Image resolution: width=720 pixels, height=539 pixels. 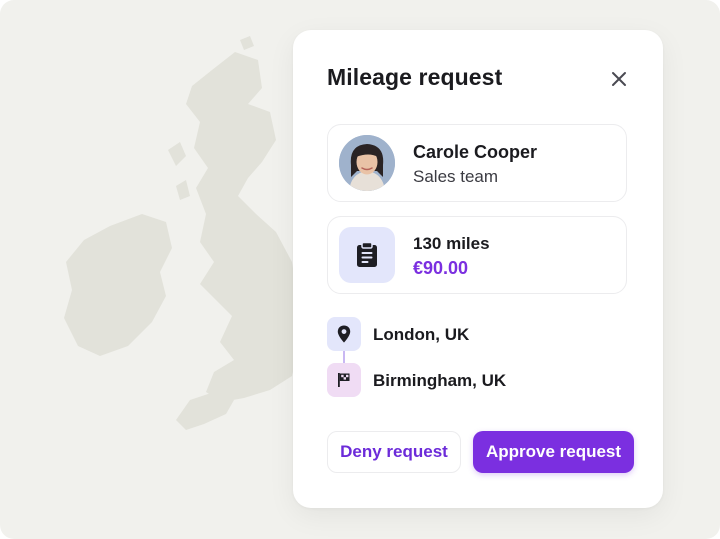 I want to click on destination-icon-box, so click(x=344, y=380).